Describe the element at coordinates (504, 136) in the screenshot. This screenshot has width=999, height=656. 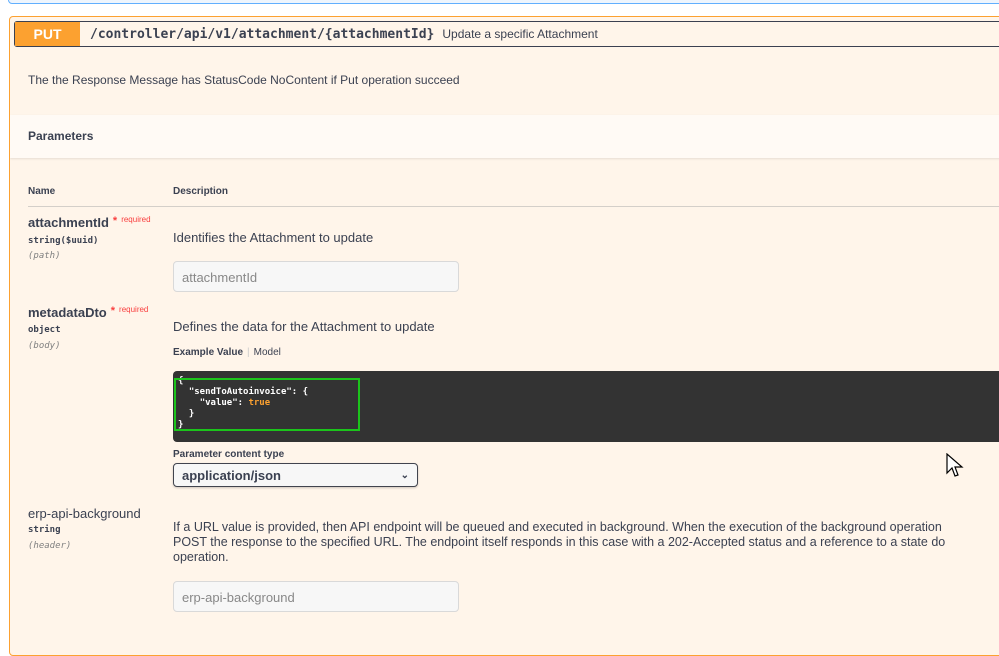
I see `parameters-header: Parameters` at that location.